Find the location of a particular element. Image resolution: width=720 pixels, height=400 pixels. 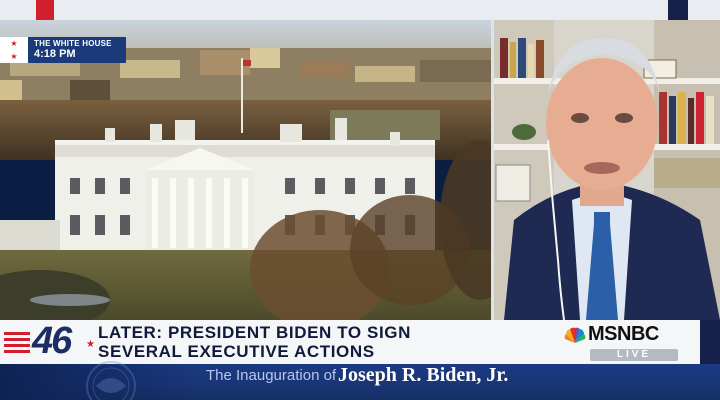

ticker-name: Joseph R. Biden, Jr. is located at coordinates (423, 375).